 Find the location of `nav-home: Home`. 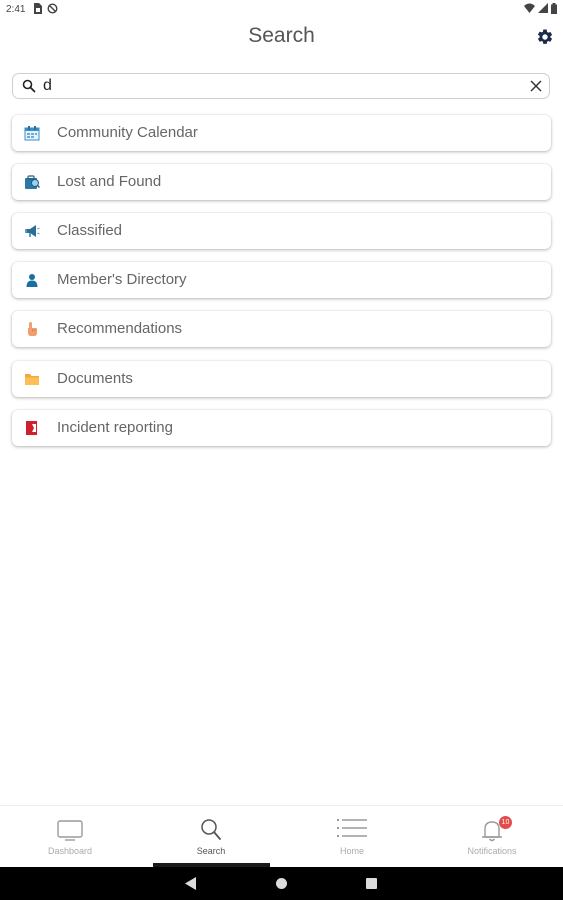

nav-home: Home is located at coordinates (352, 837).